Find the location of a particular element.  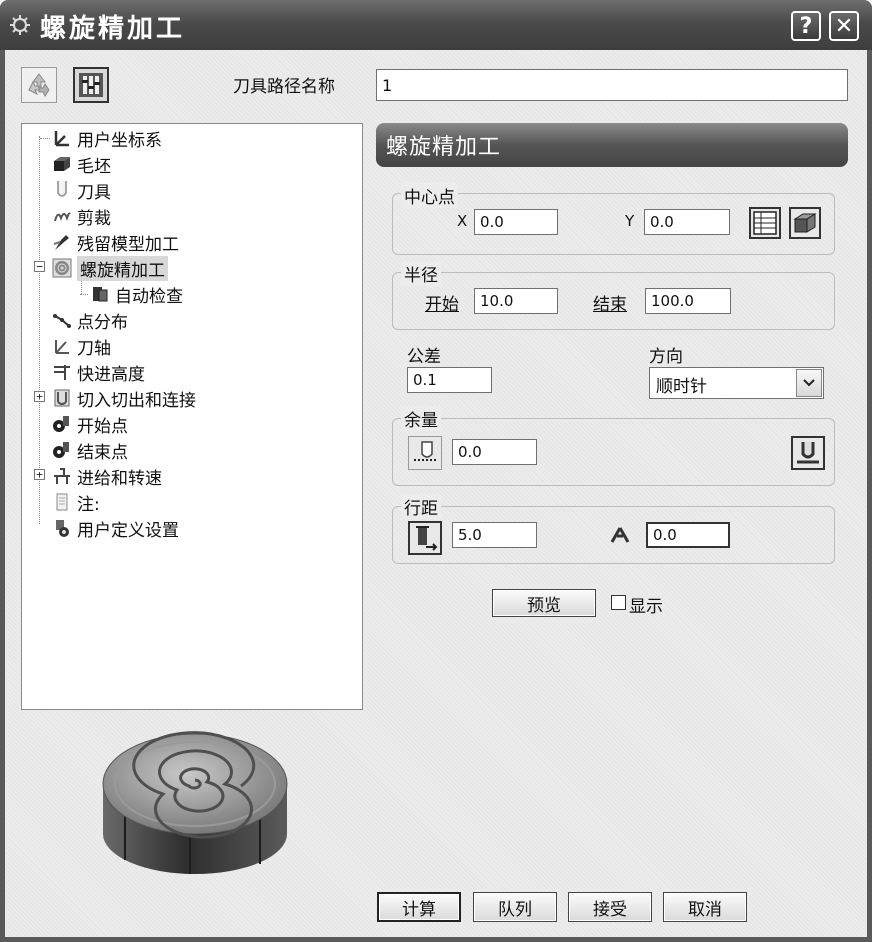

tolerance-input is located at coordinates (449, 380).